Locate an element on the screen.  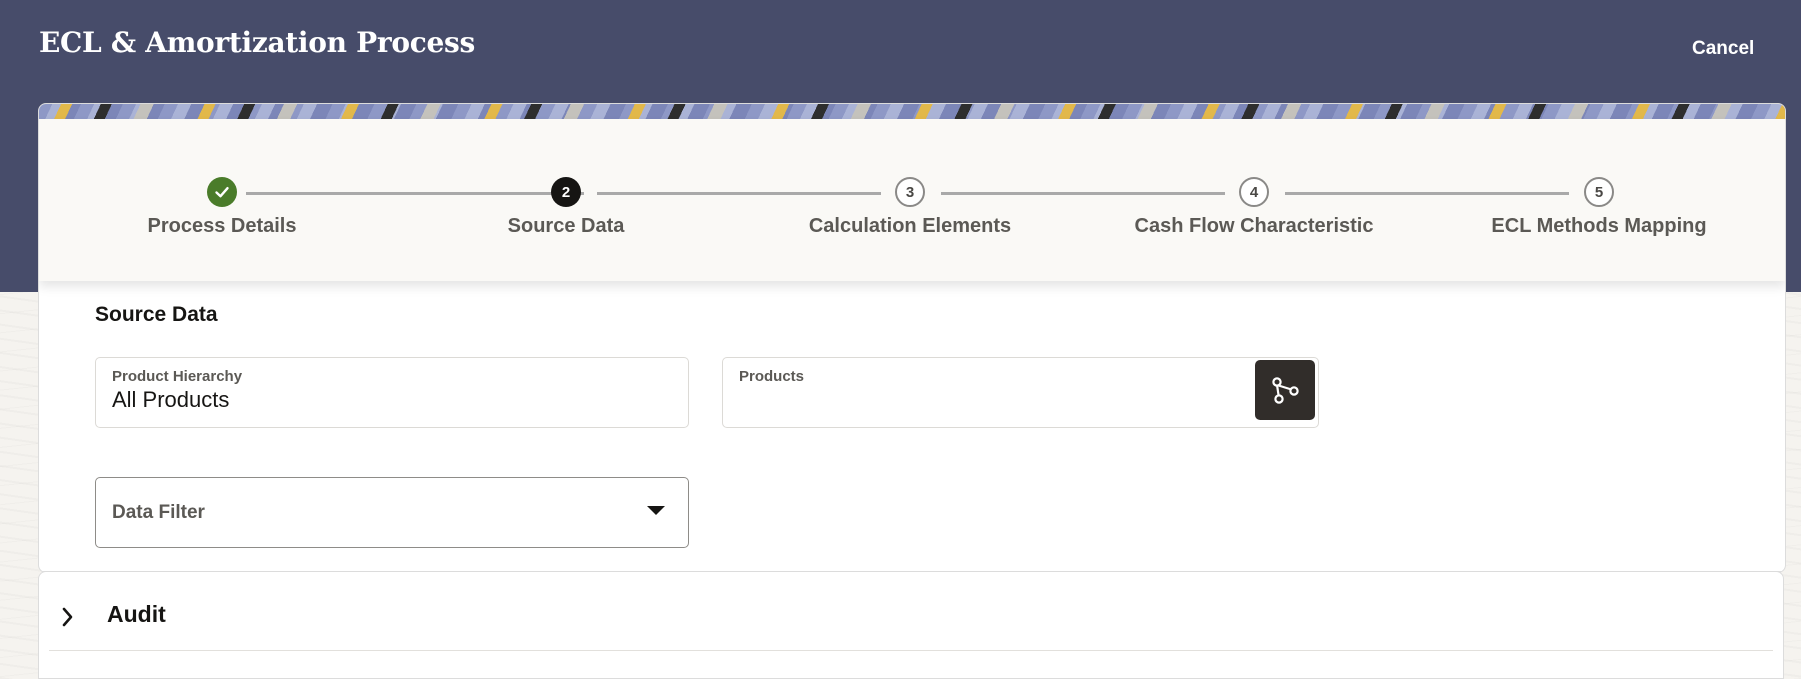
products-field: Products is located at coordinates (1020, 392).